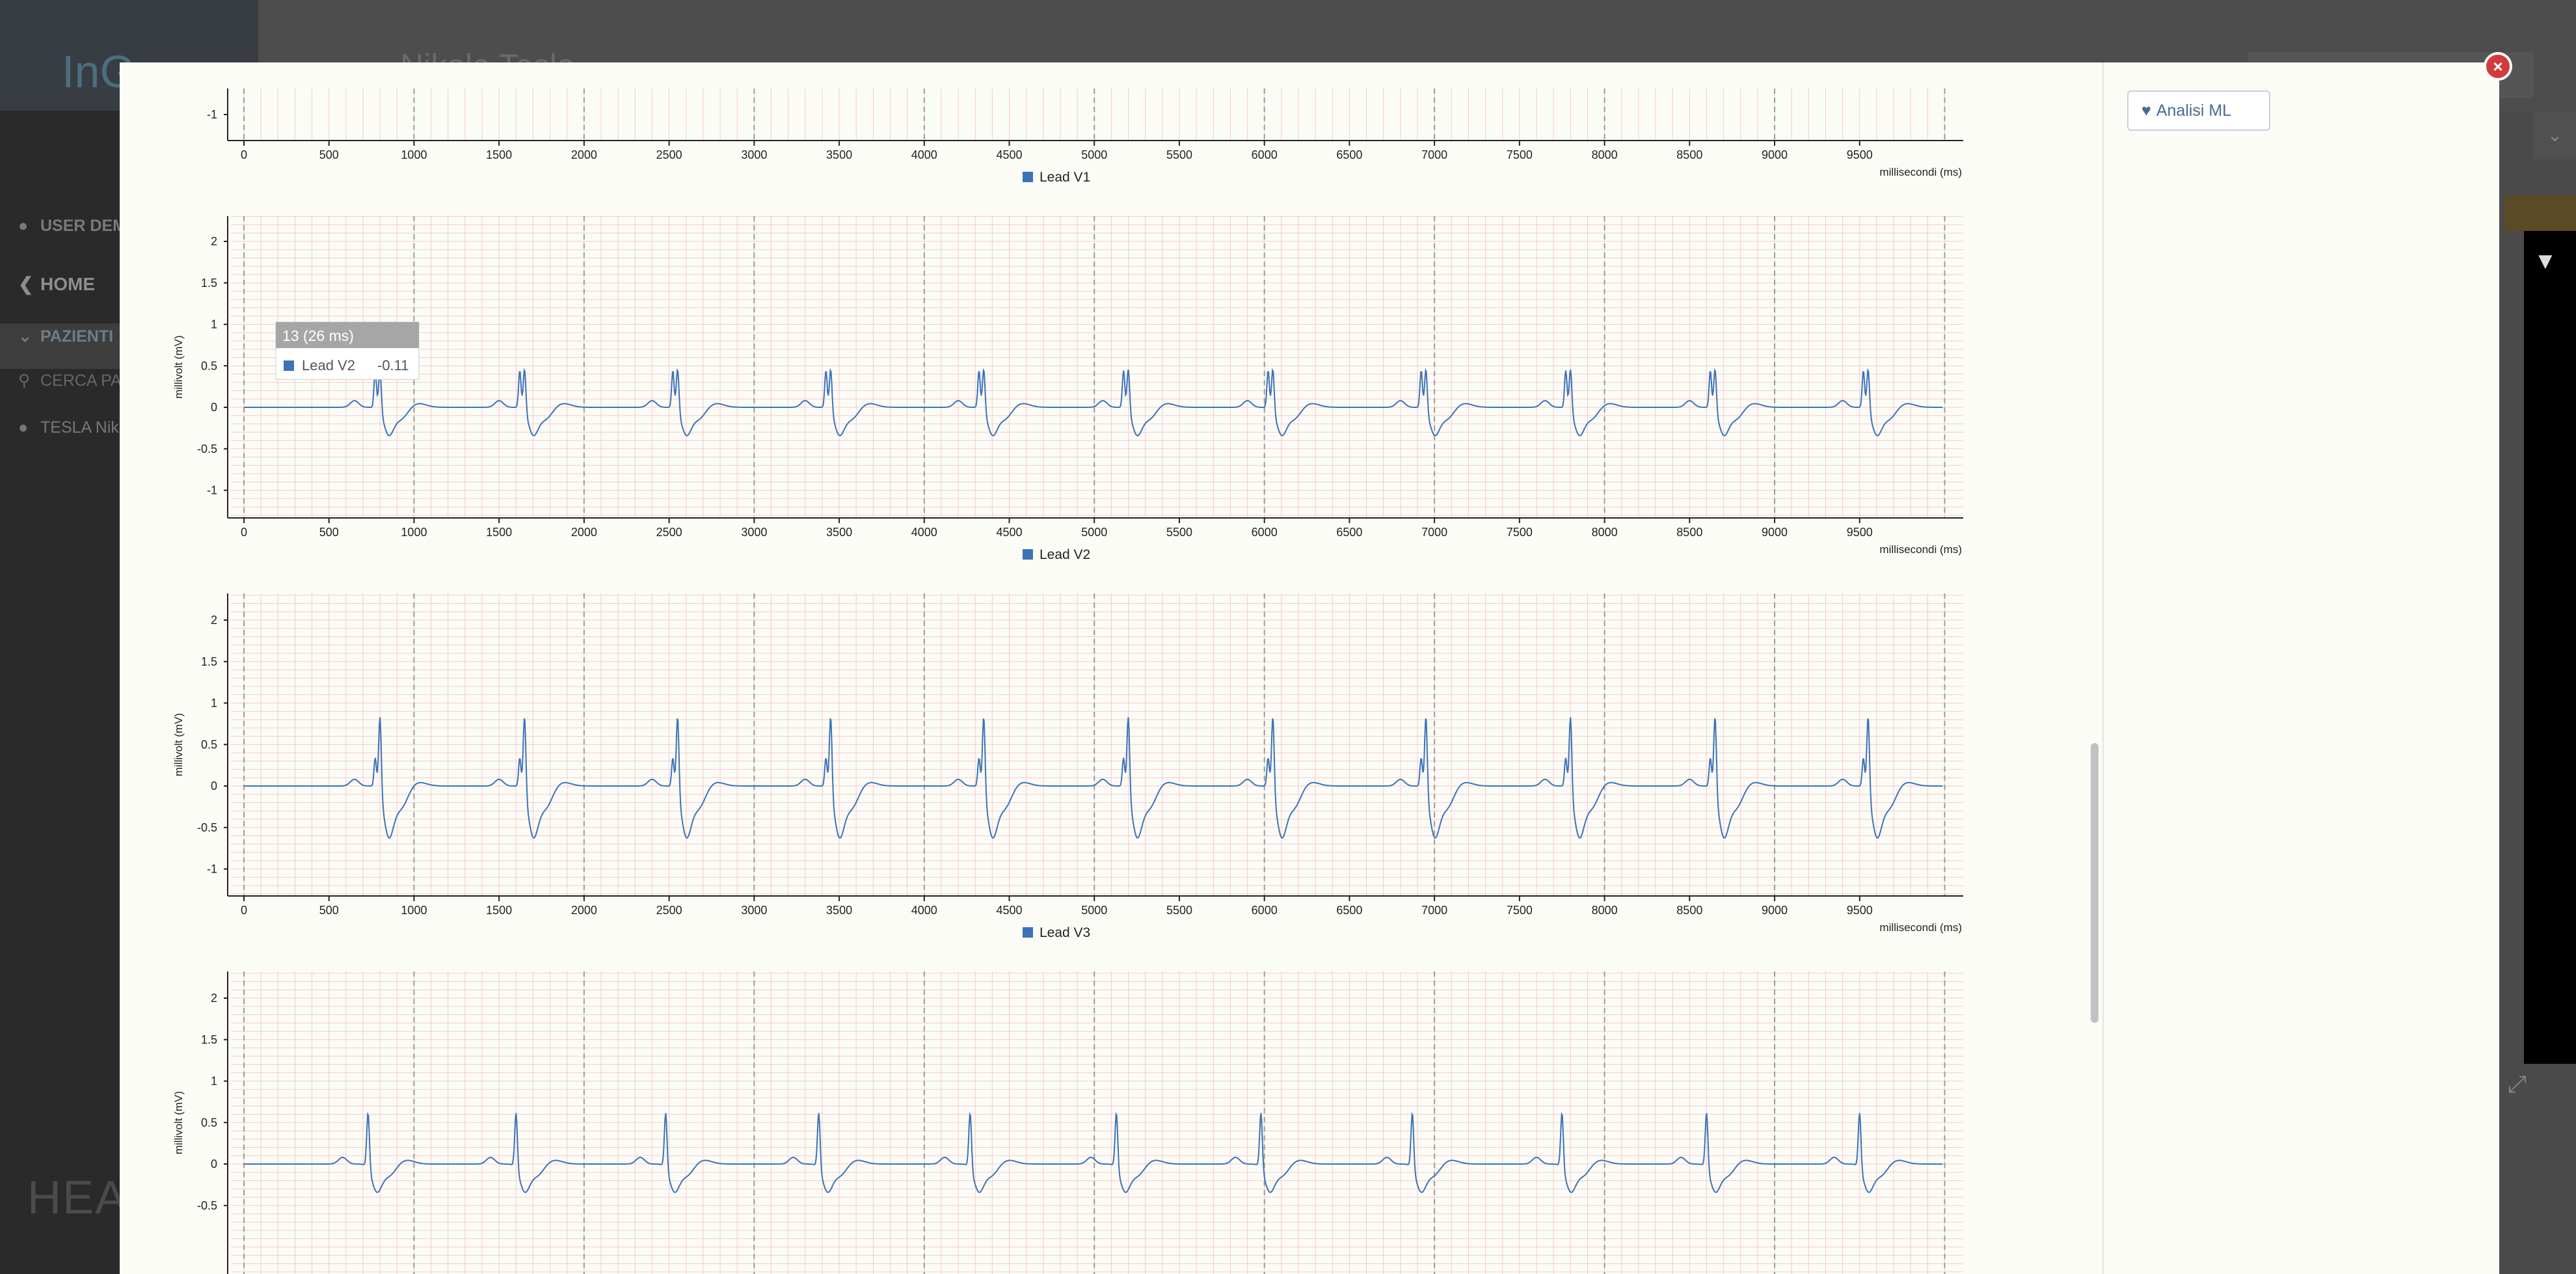 This screenshot has height=1274, width=2576. Describe the element at coordinates (289, 365) in the screenshot. I see `tooltip-swatch` at that location.